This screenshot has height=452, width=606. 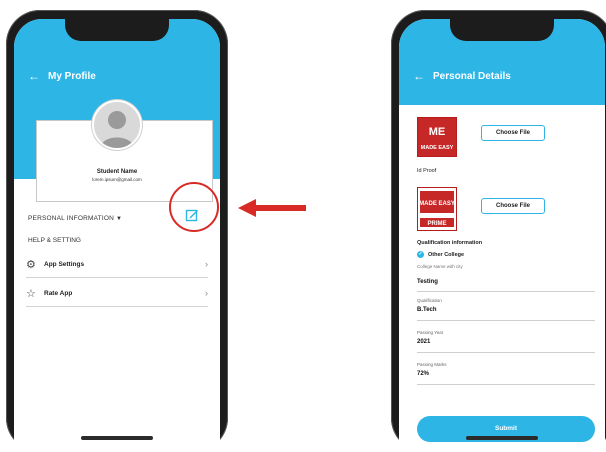 What do you see at coordinates (423, 374) in the screenshot?
I see `field-value: 72%` at bounding box center [423, 374].